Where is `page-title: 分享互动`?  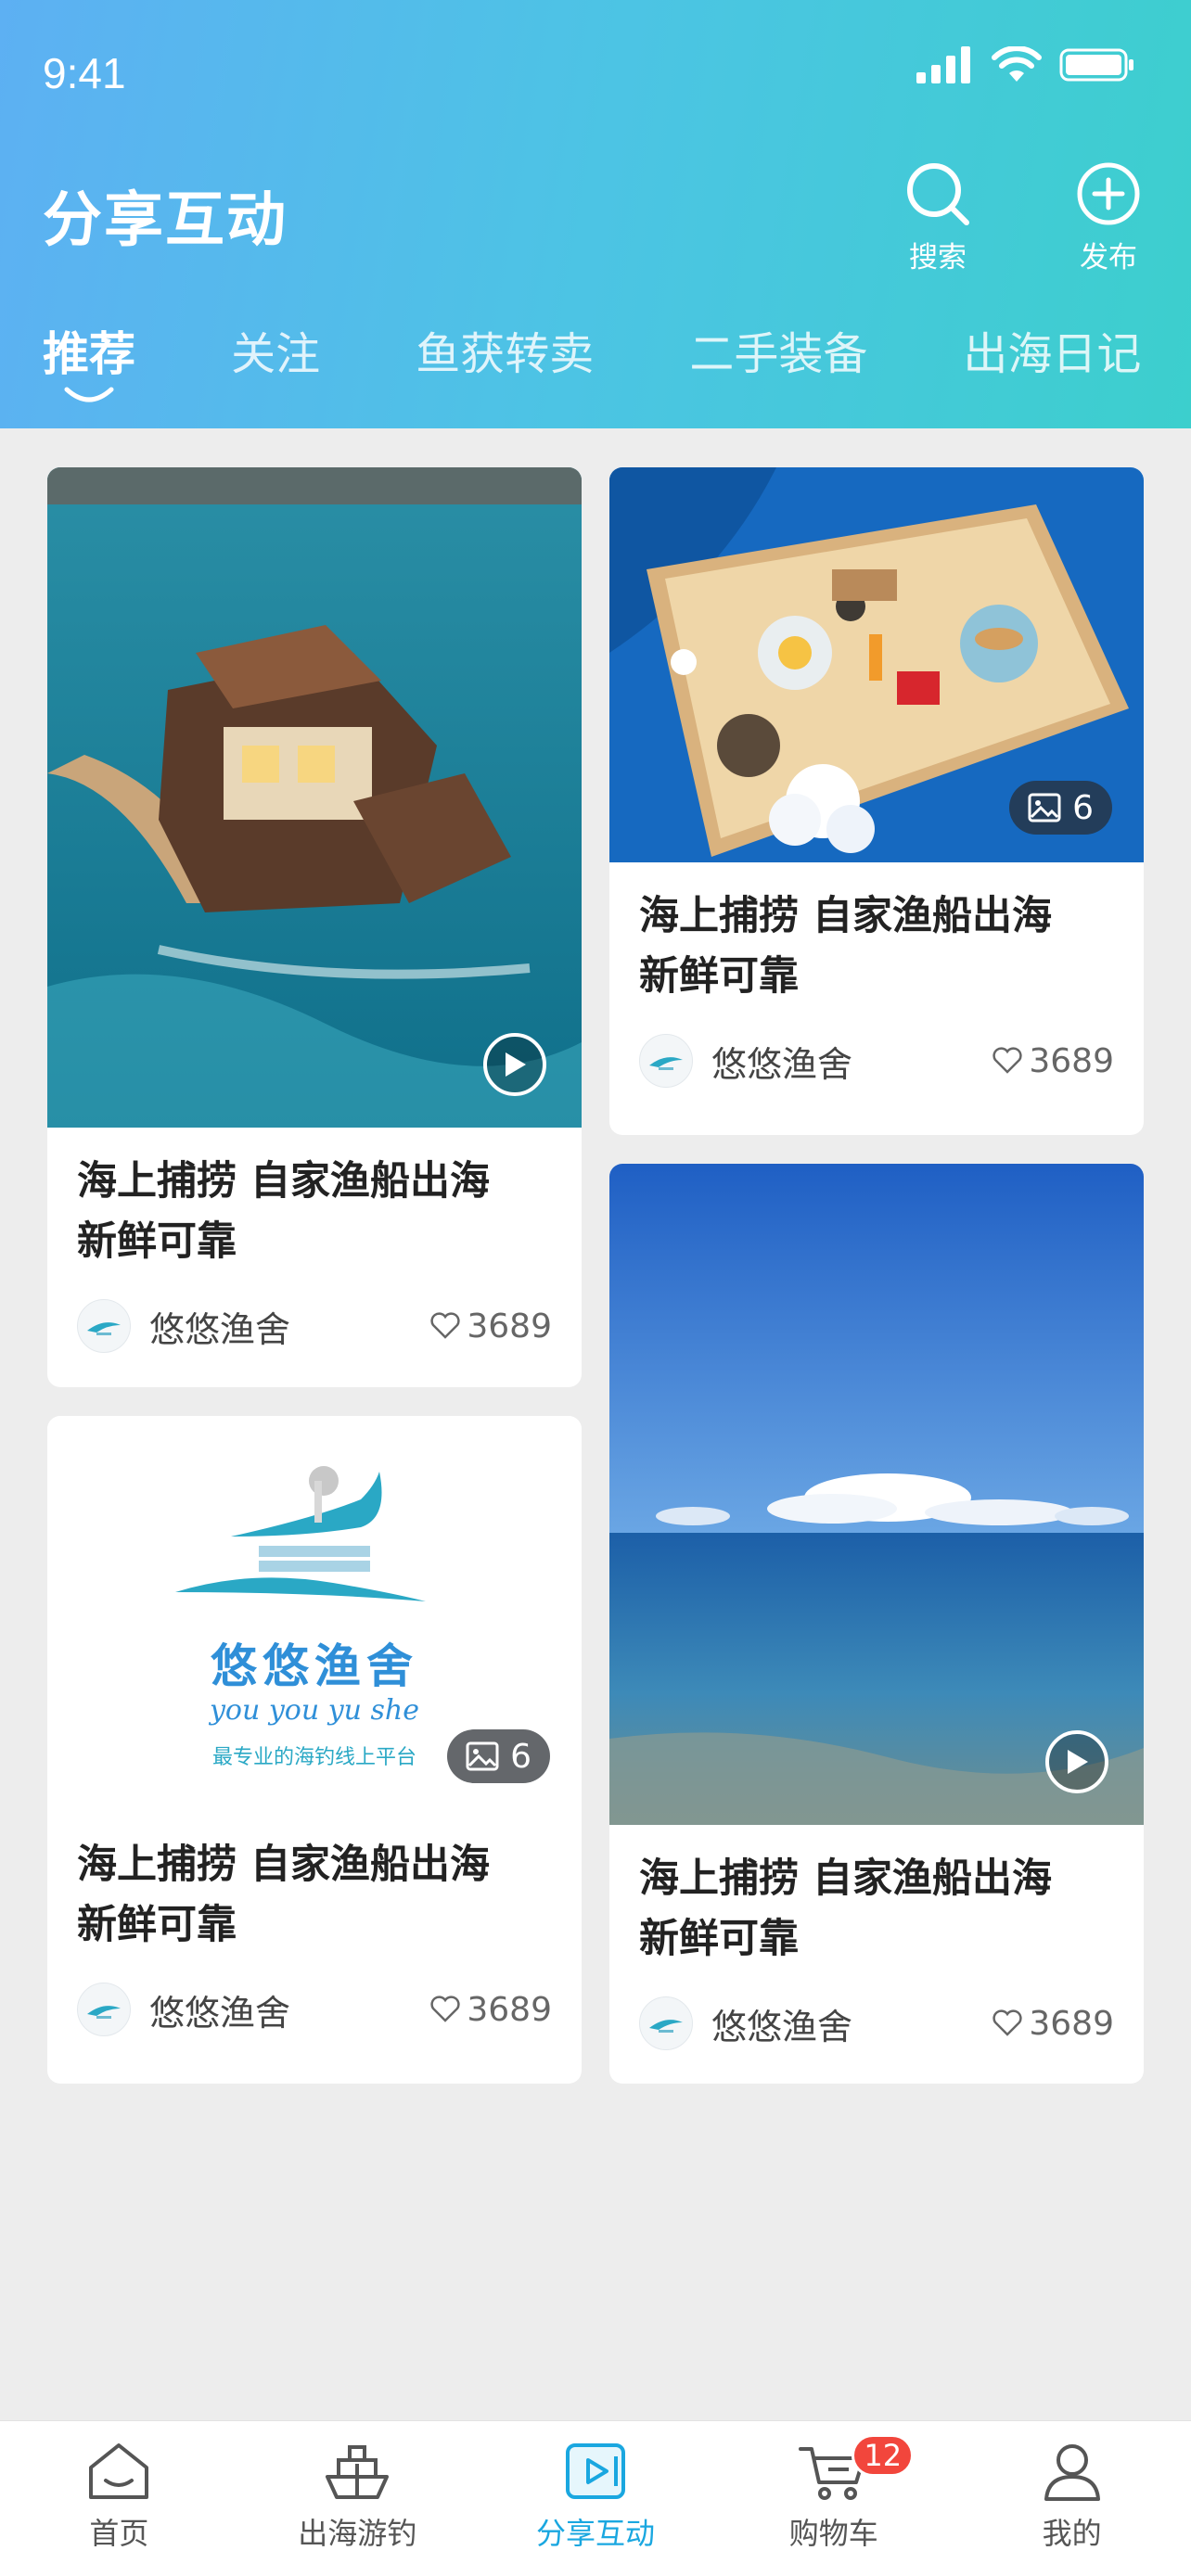
page-title: 分享互动 is located at coordinates (165, 221).